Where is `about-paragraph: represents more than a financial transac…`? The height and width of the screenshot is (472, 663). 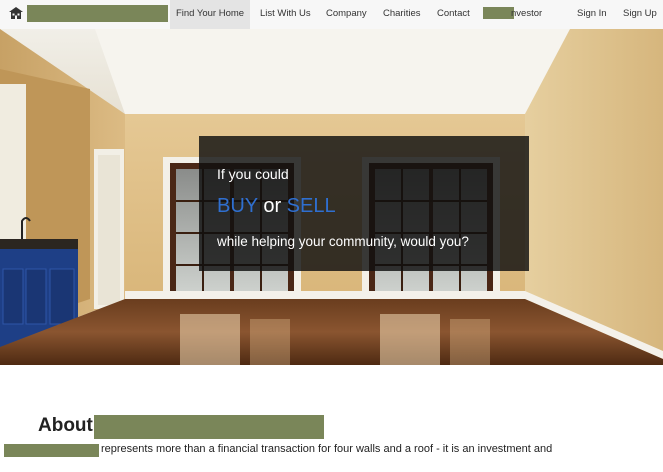
about-paragraph: represents more than a financial transac… is located at coordinates (327, 449).